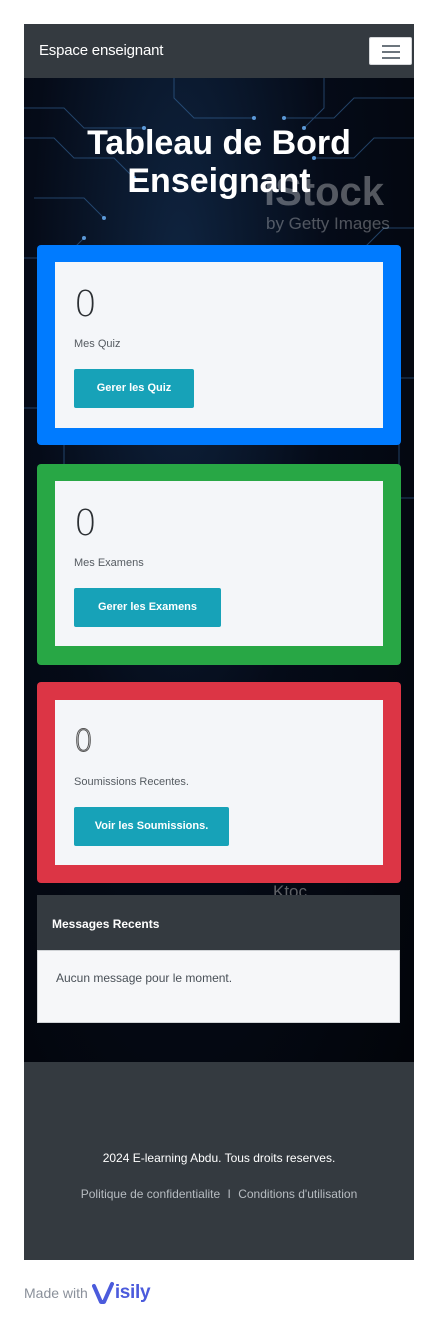 The image size is (438, 1324). Describe the element at coordinates (83, 742) in the screenshot. I see `submissions-count: 0` at that location.